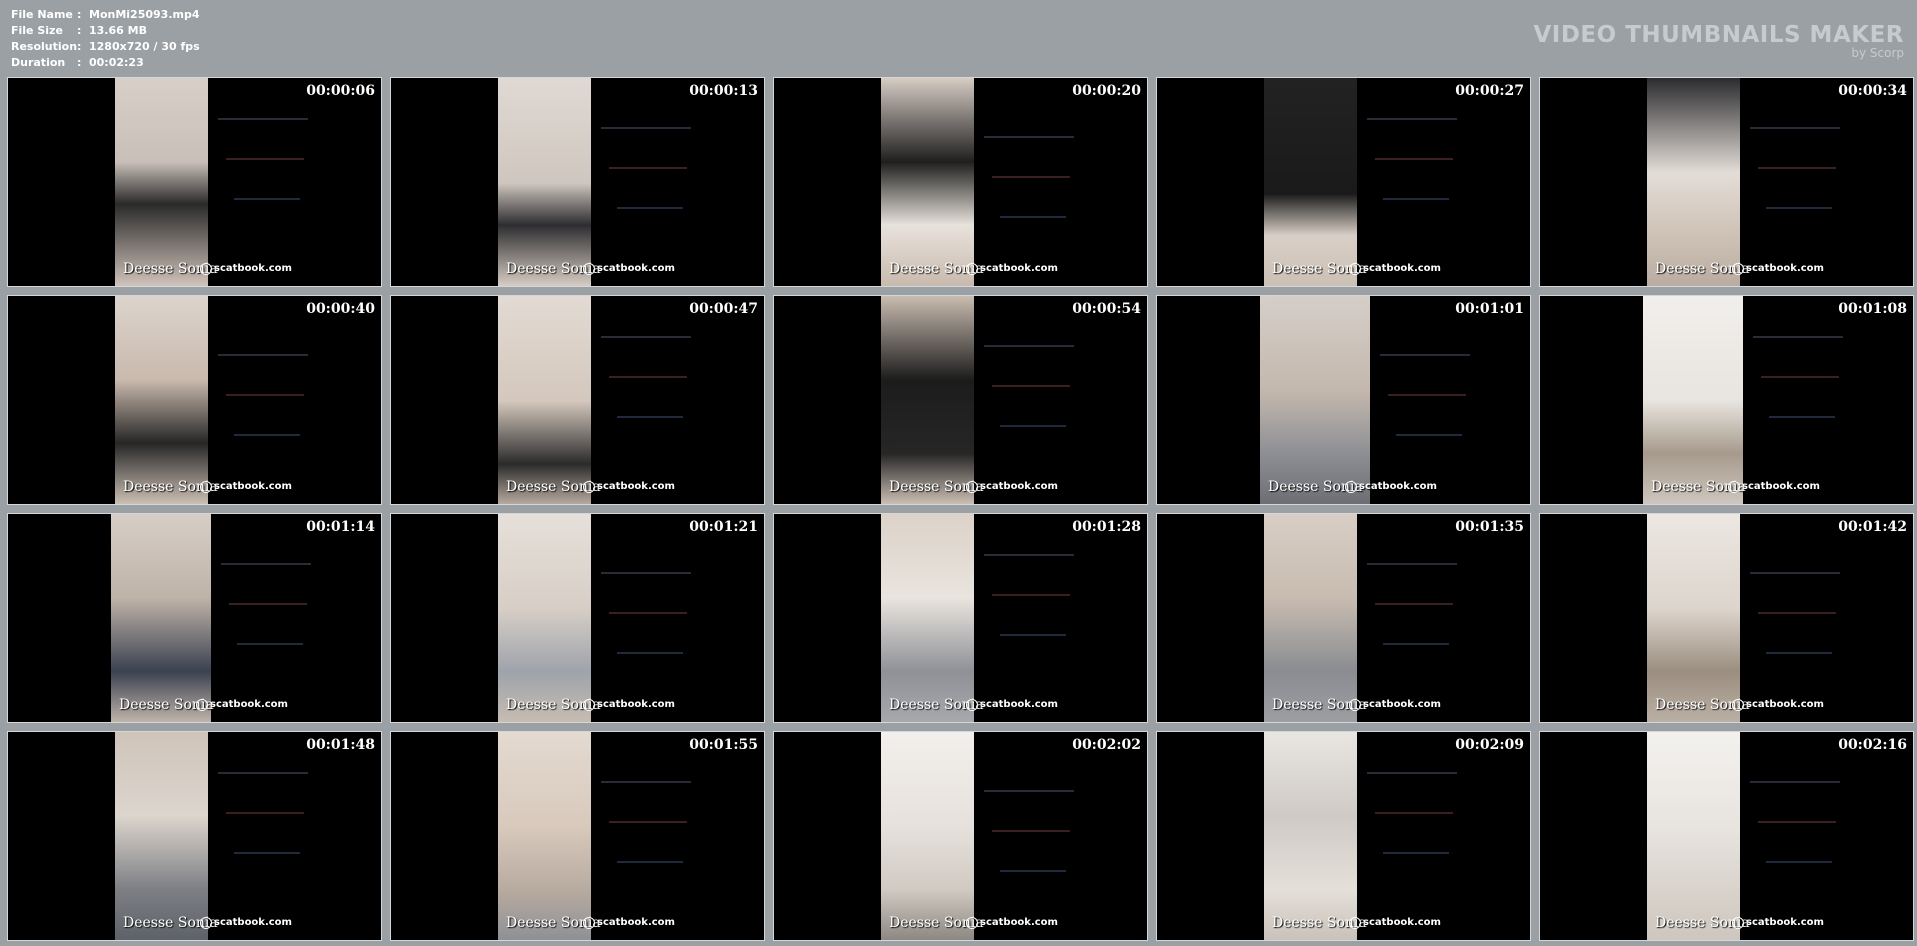 The height and width of the screenshot is (946, 1917). What do you see at coordinates (1489, 745) in the screenshot?
I see `timestamp-label: 00:02:09` at bounding box center [1489, 745].